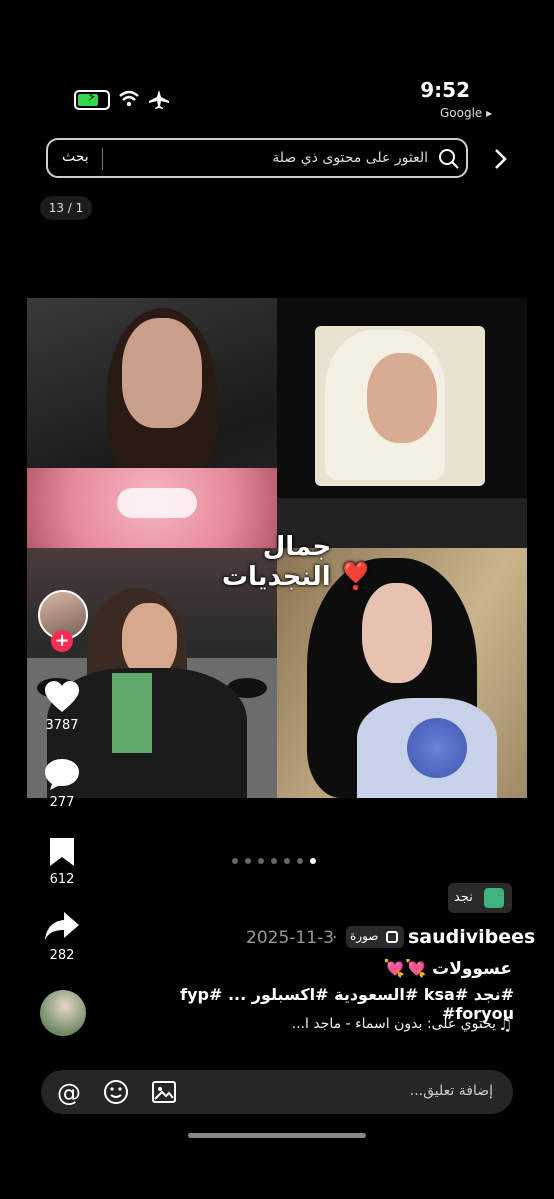 This screenshot has height=1199, width=554. I want to click on map-pin-icon, so click(494, 898).